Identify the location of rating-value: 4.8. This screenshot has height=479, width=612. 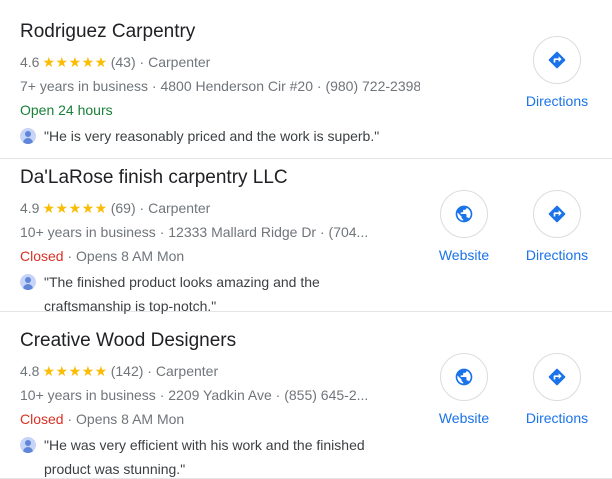
(30, 371).